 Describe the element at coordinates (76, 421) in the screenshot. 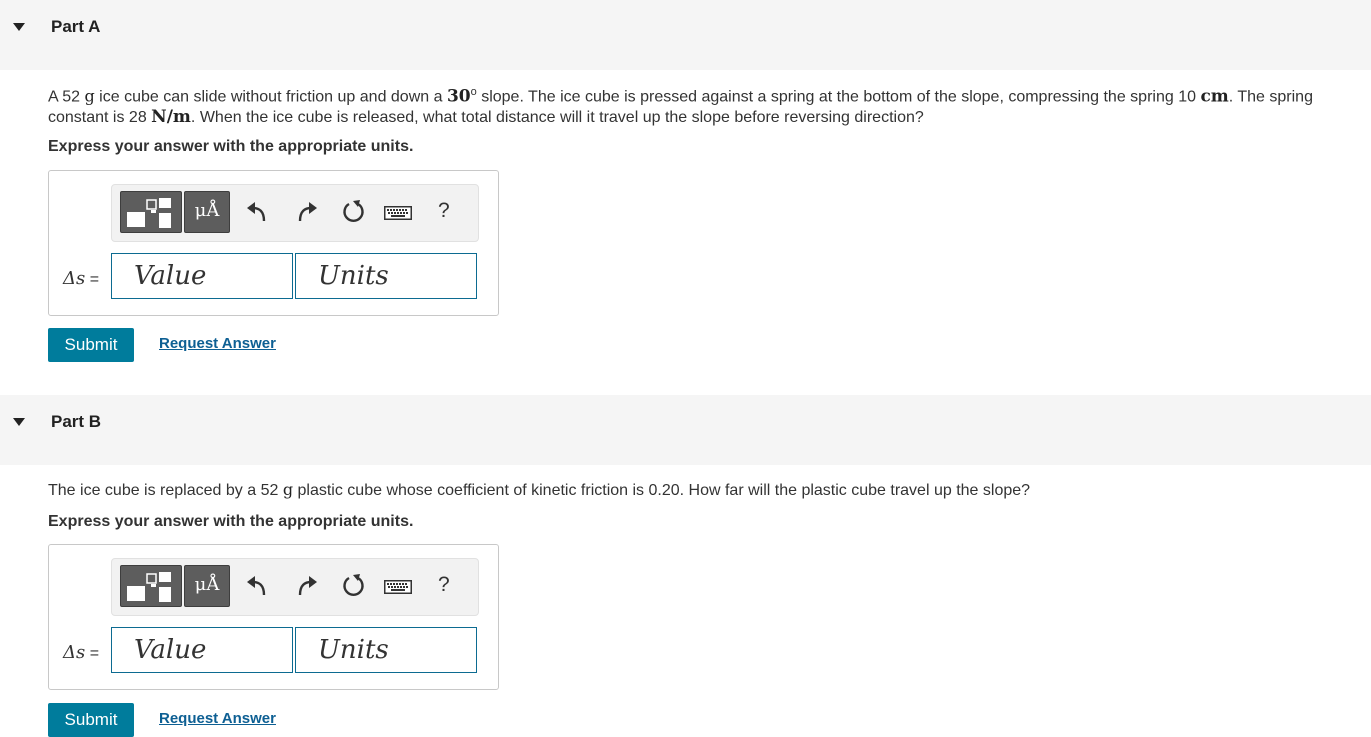

I see `part-b-title: Part B` at that location.